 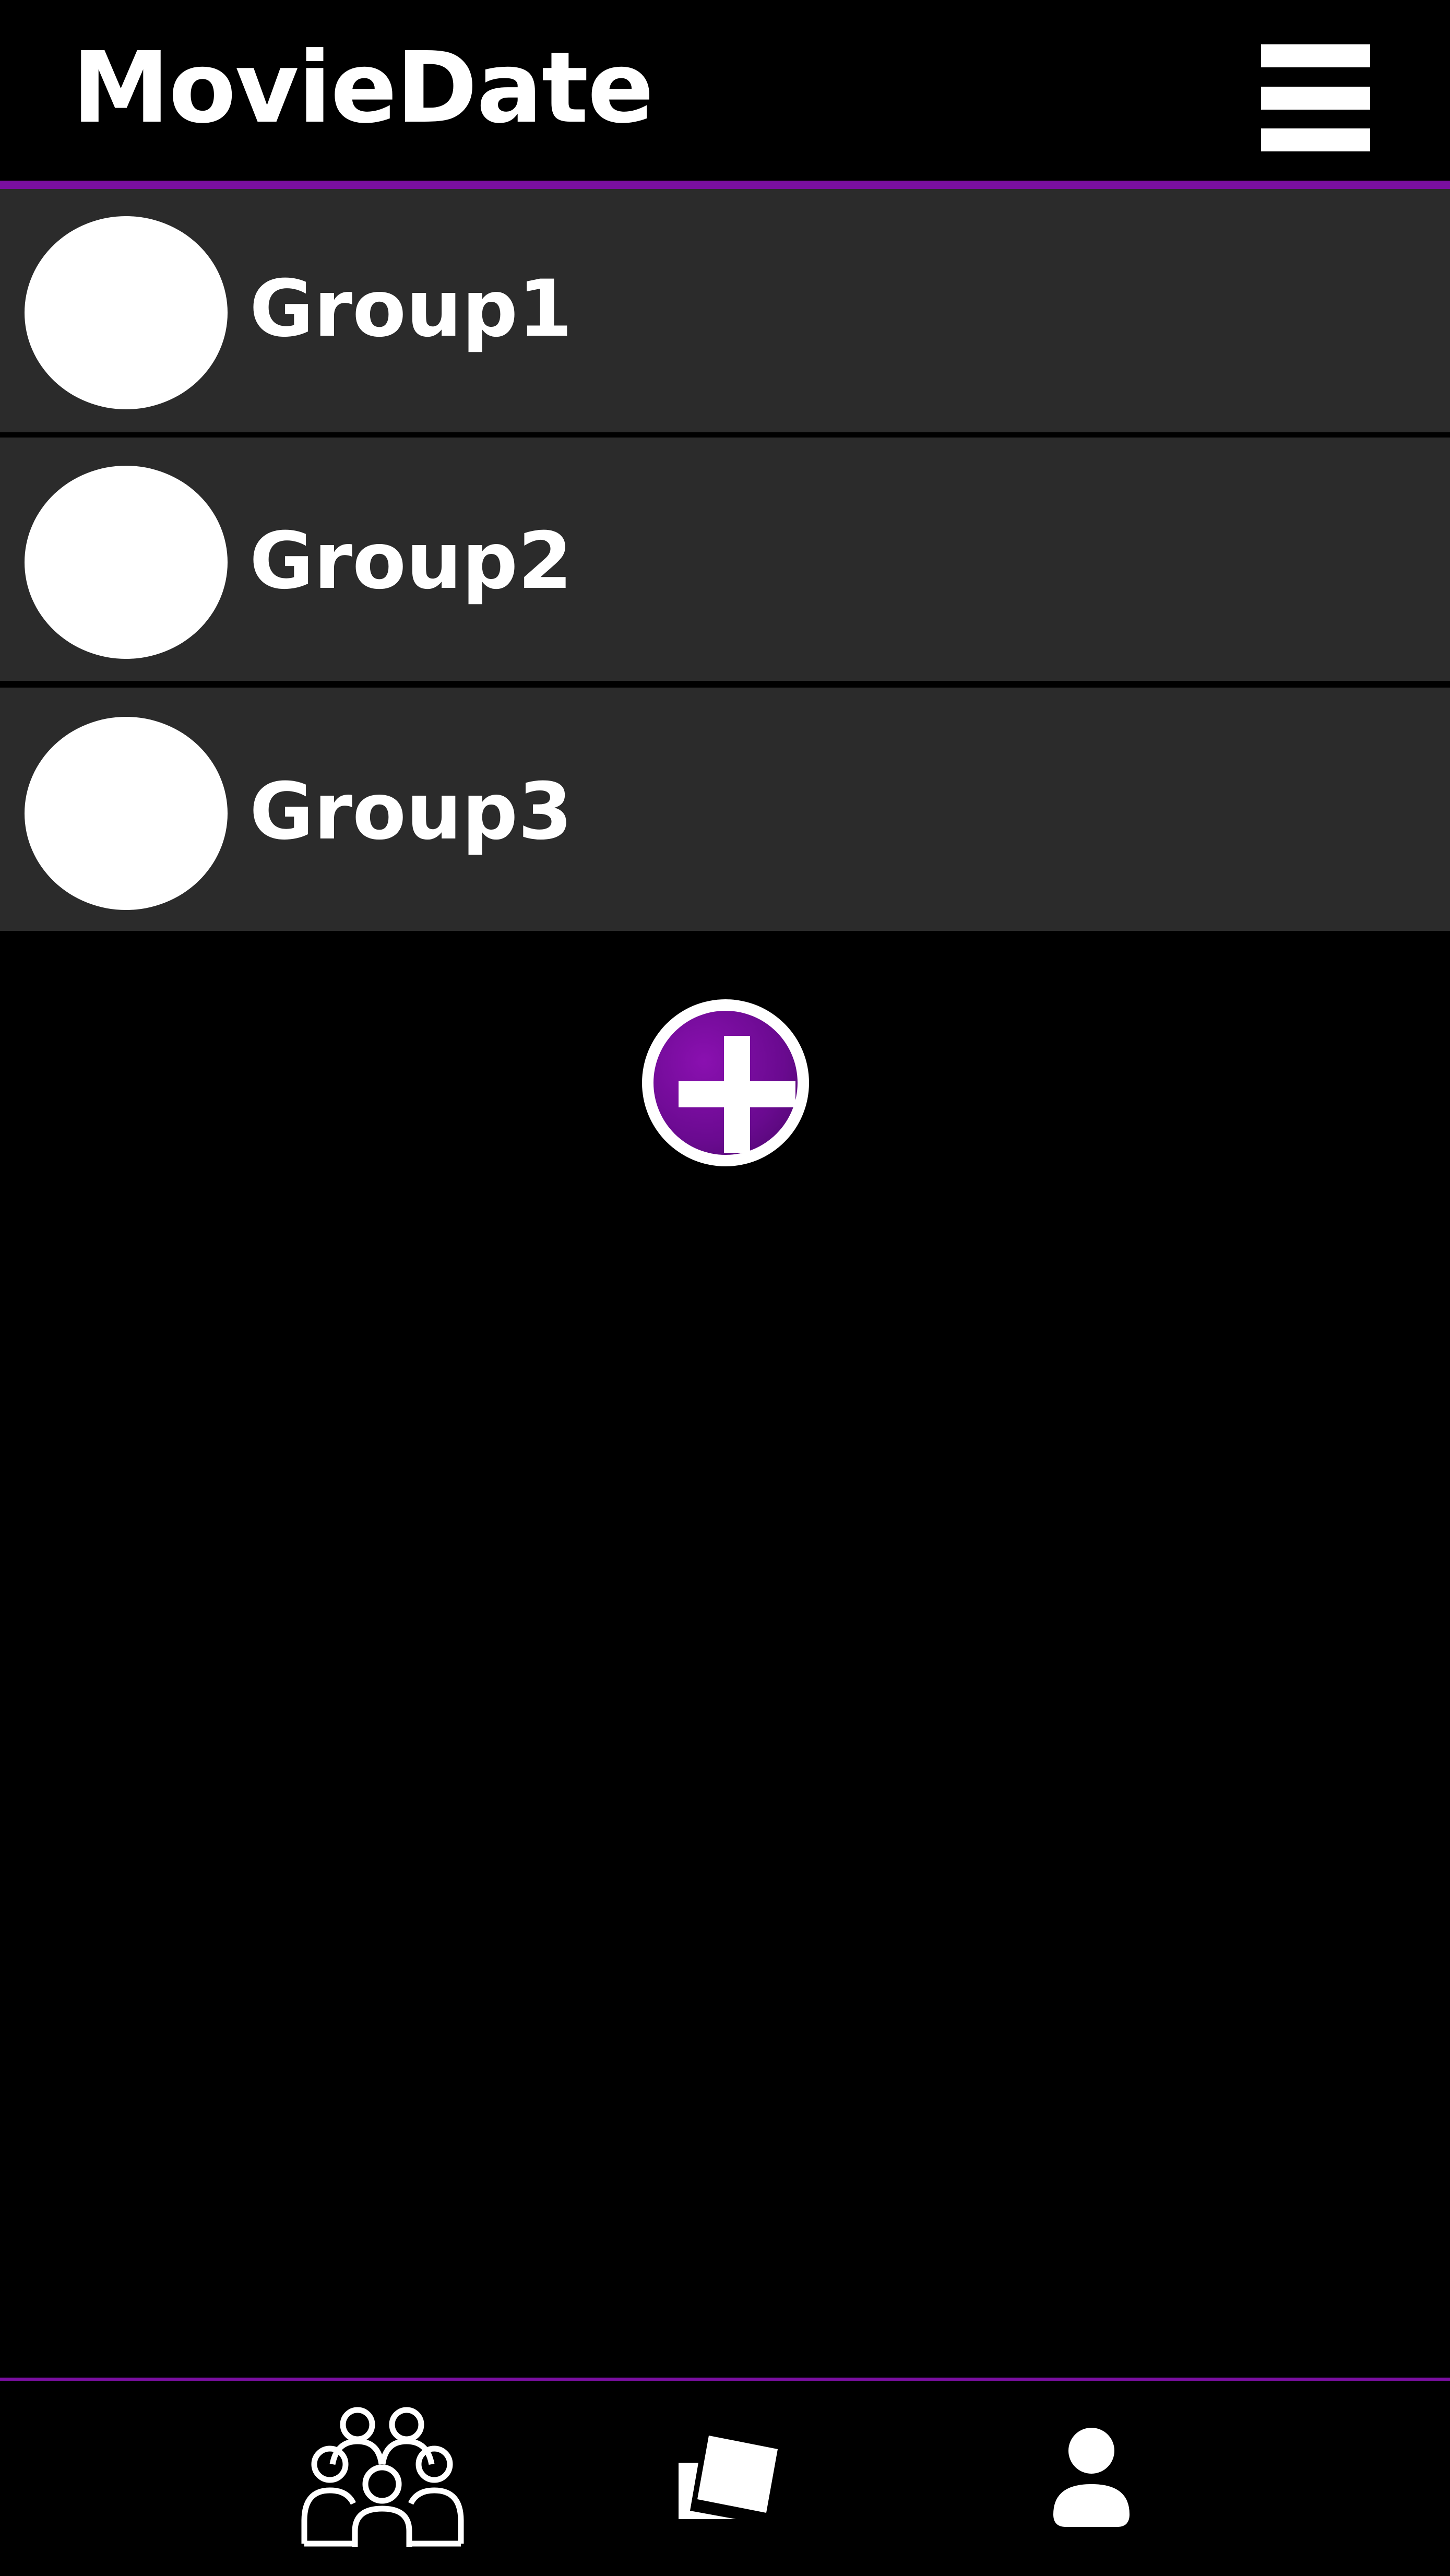 I want to click on add-group-button, so click(x=725, y=1082).